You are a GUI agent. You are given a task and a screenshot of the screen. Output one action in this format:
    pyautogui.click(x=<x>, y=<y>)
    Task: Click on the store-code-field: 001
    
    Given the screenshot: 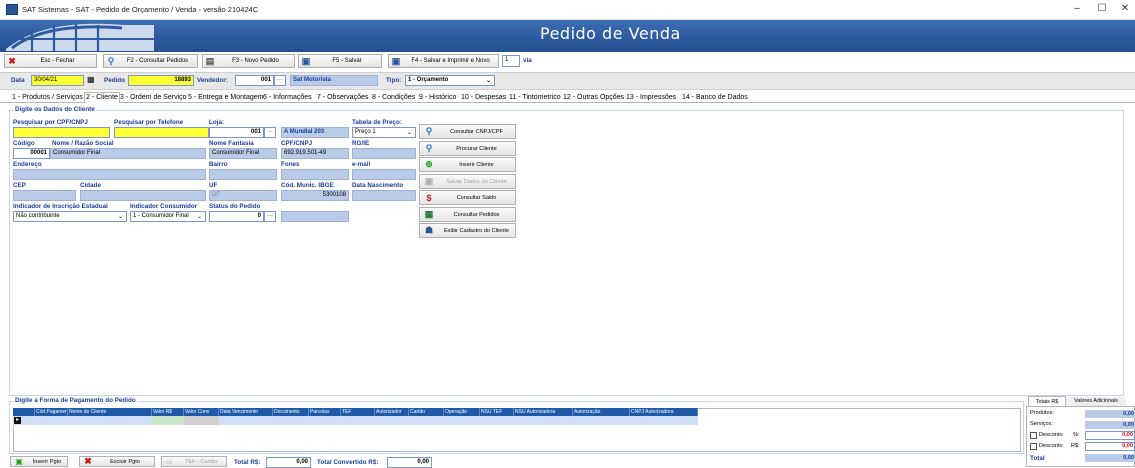 What is the action you would take?
    pyautogui.click(x=236, y=132)
    